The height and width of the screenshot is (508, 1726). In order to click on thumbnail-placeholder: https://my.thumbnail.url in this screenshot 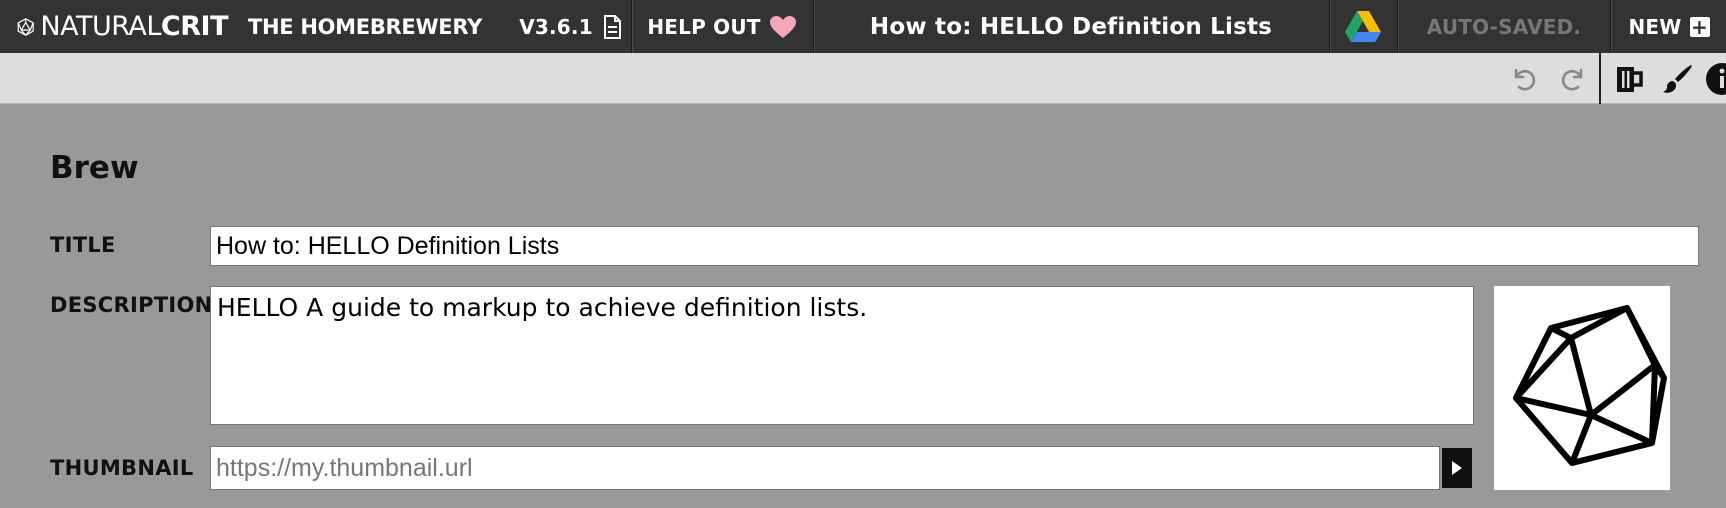, I will do `click(344, 468)`.